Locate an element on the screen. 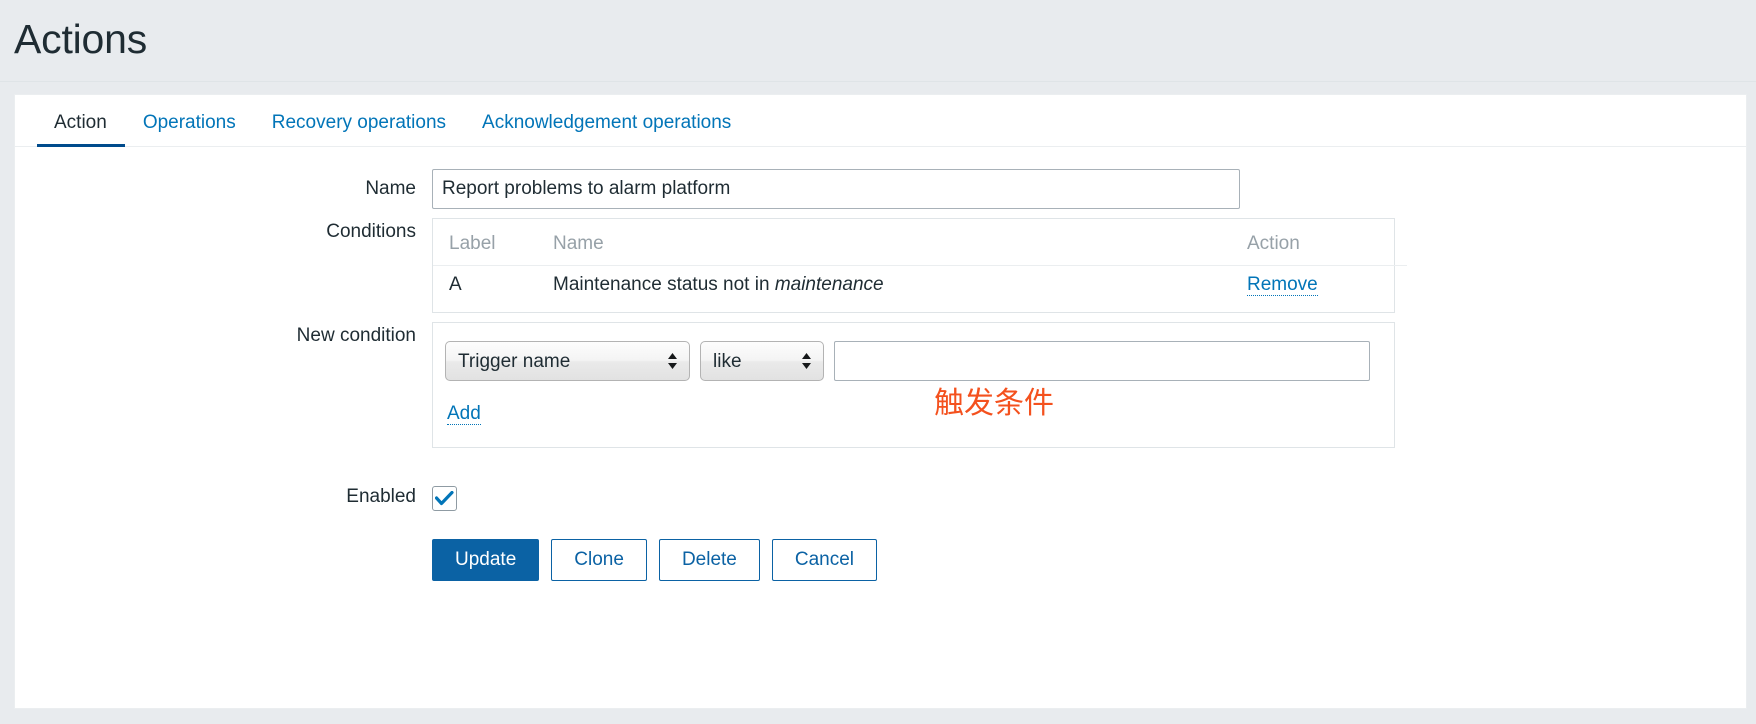  column-header-label: Label is located at coordinates (472, 243).